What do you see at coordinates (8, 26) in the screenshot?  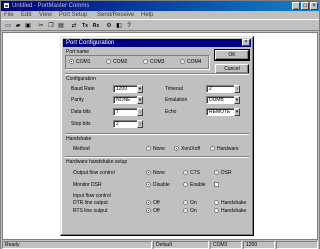 I see `new-file-icon: ▭` at bounding box center [8, 26].